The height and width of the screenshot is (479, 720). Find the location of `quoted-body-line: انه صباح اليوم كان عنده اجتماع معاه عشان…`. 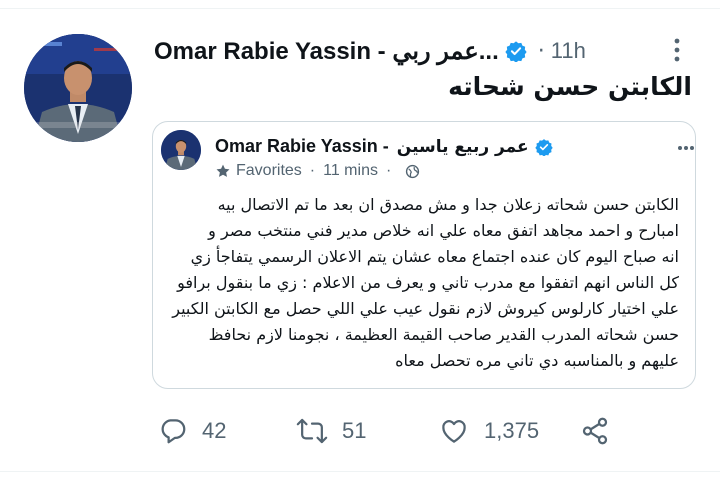

quoted-body-line: انه صباح اليوم كان عنده اجتماع معاه عشان… is located at coordinates (434, 256).